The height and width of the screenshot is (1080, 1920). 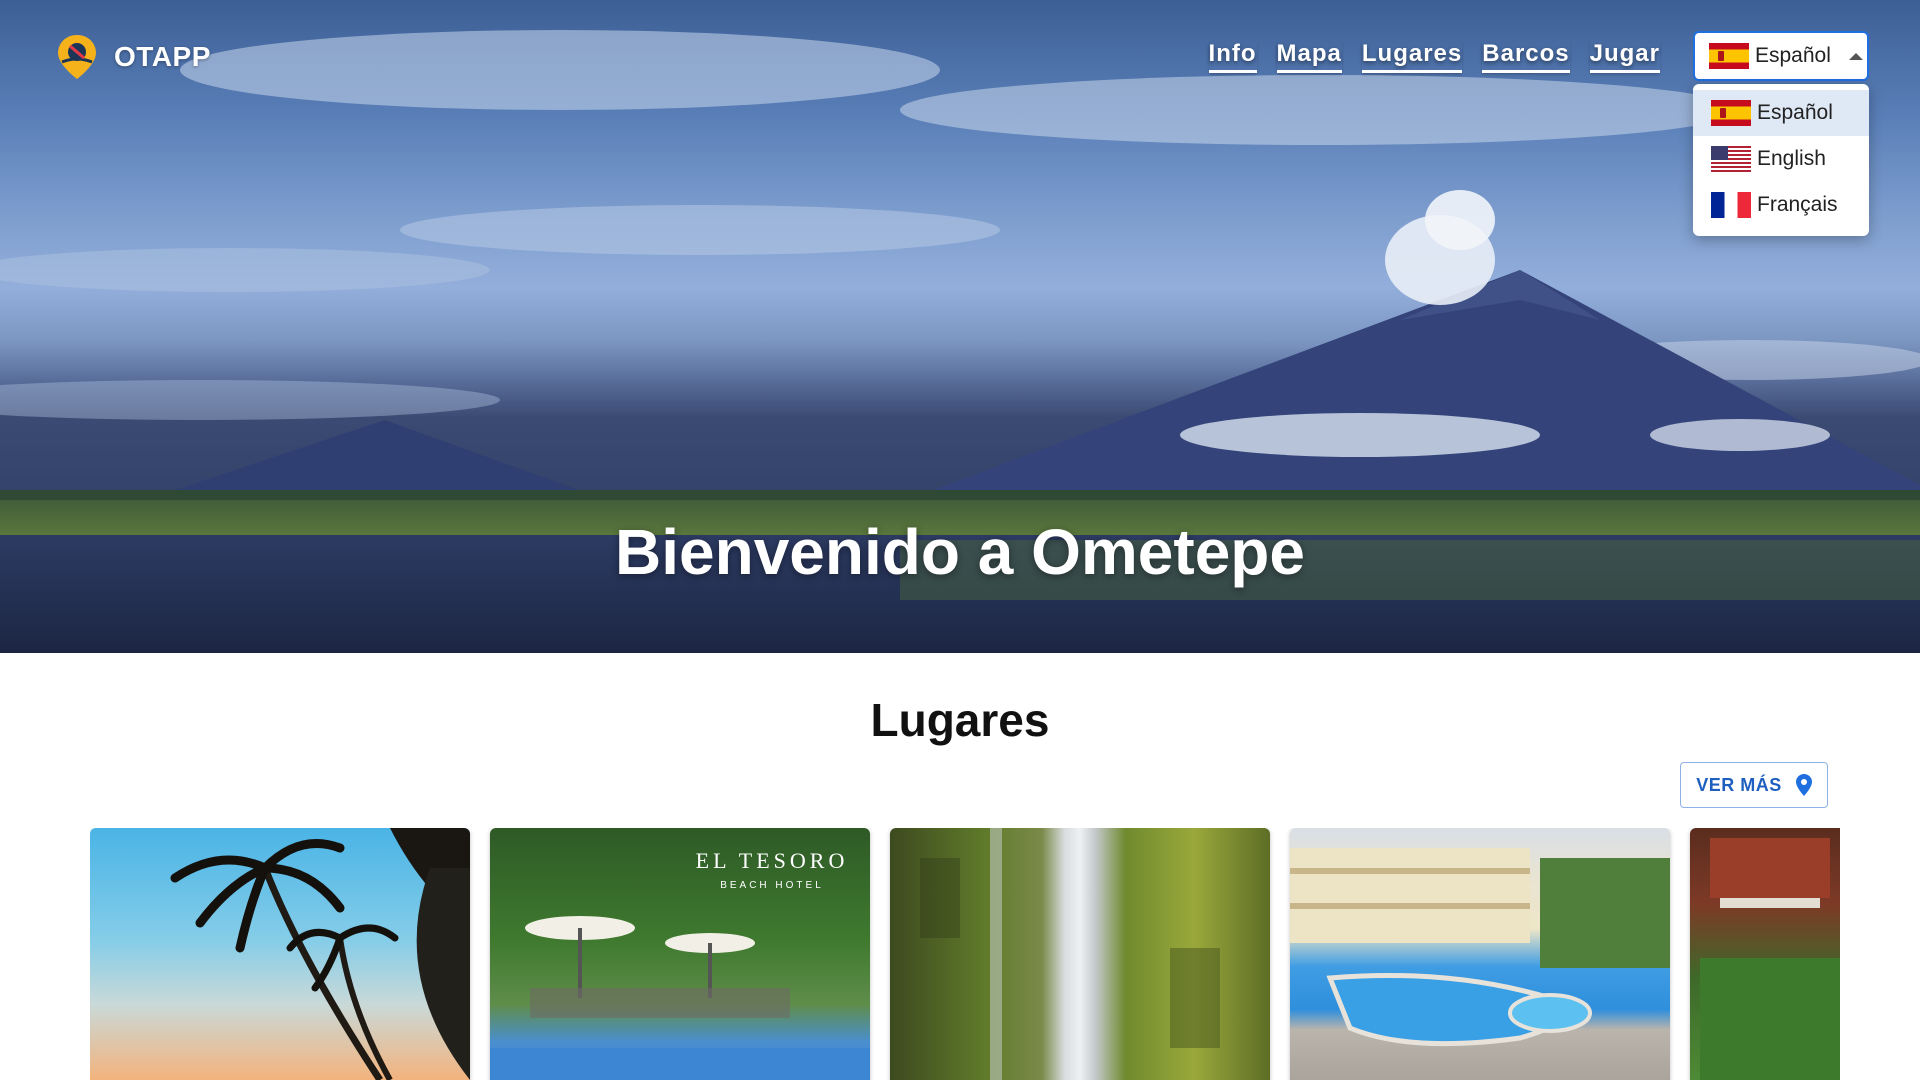 What do you see at coordinates (960, 720) in the screenshot?
I see `places-section-title: Lugares` at bounding box center [960, 720].